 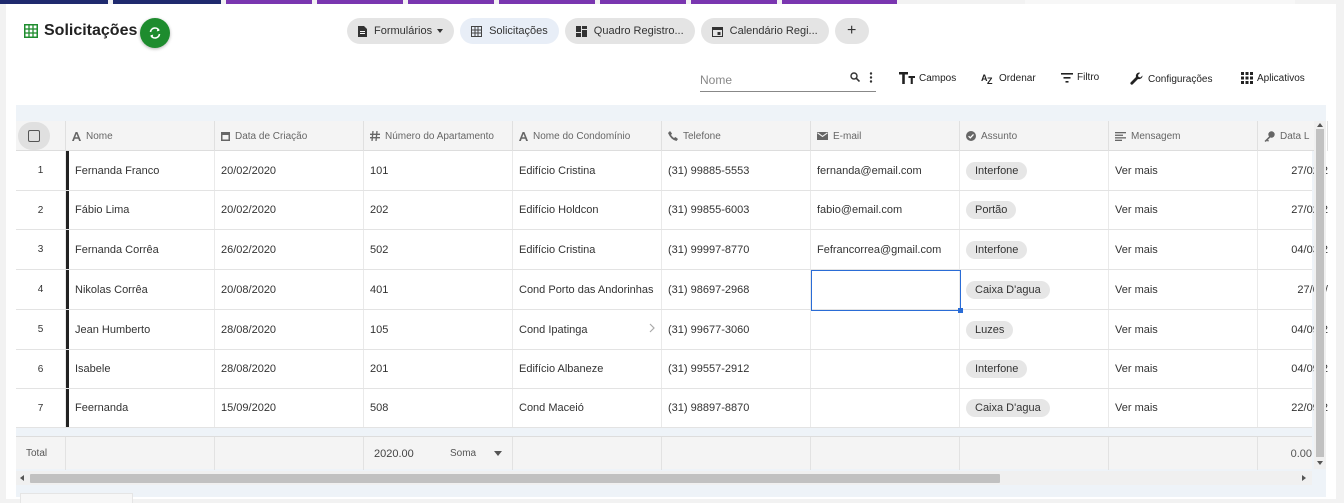 What do you see at coordinates (736, 369) in the screenshot?
I see `cell-telefone: (31) 99557-2912` at bounding box center [736, 369].